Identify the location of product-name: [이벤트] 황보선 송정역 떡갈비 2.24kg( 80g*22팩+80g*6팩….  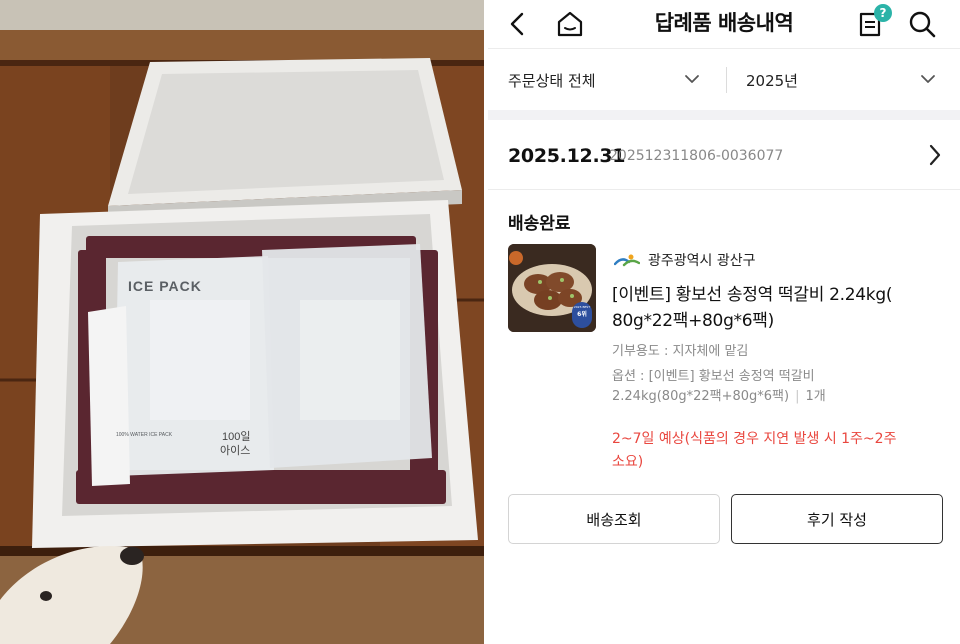
(762, 308).